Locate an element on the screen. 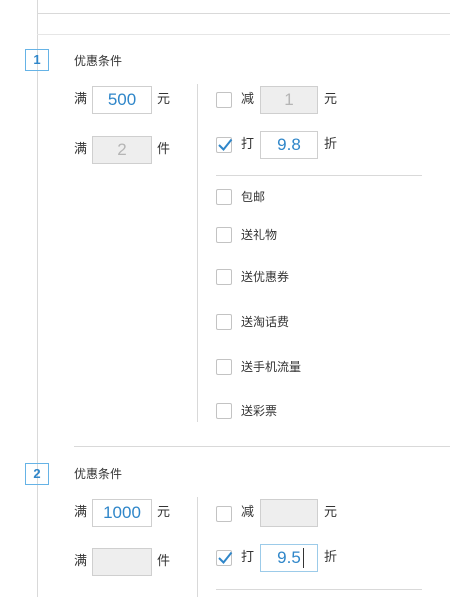 Image resolution: width=450 pixels, height=597 pixels. mobile-data-label: 送手机流量 is located at coordinates (271, 367).